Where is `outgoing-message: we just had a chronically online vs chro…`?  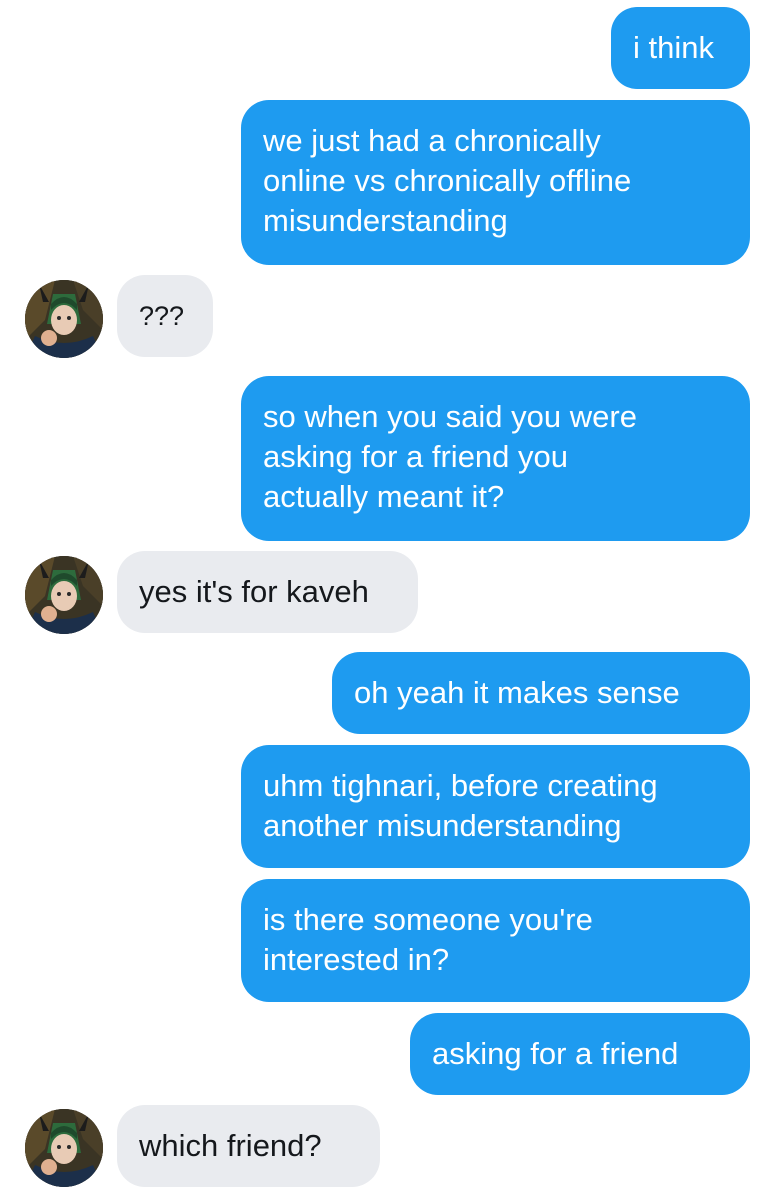
outgoing-message: we just had a chronically online vs chro… is located at coordinates (495, 182).